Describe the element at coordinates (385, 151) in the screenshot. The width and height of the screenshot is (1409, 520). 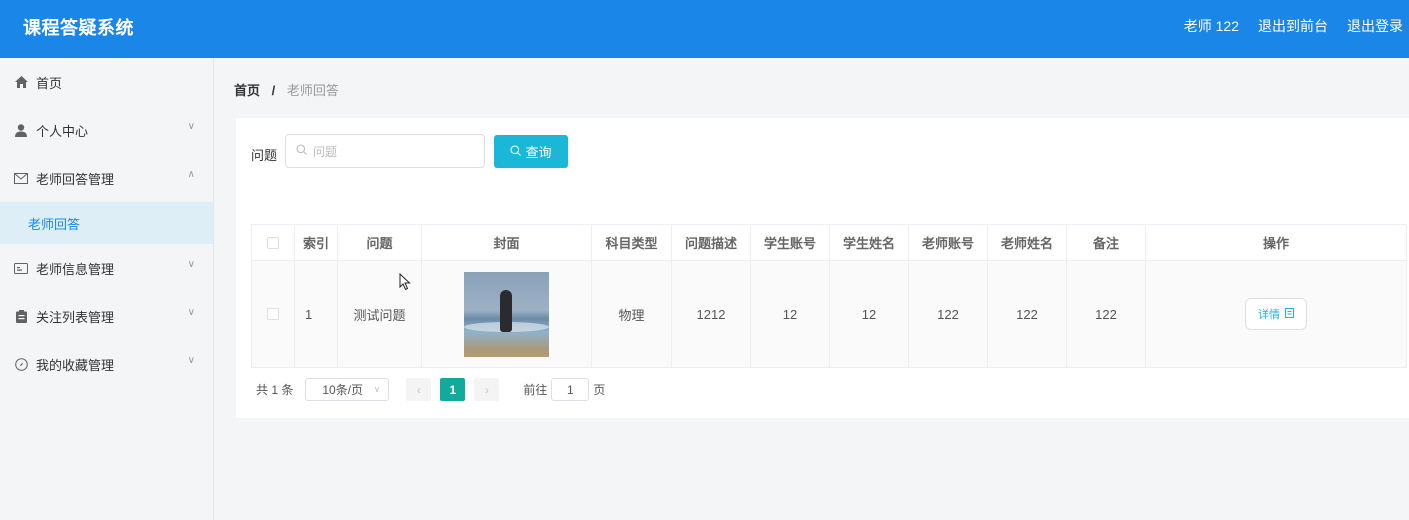
I see `search-input: 问题` at that location.